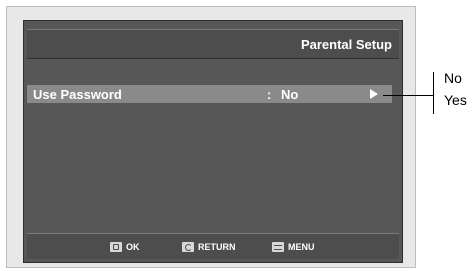 The width and height of the screenshot is (473, 271). I want to click on title-bar: Parental Setup, so click(213, 44).